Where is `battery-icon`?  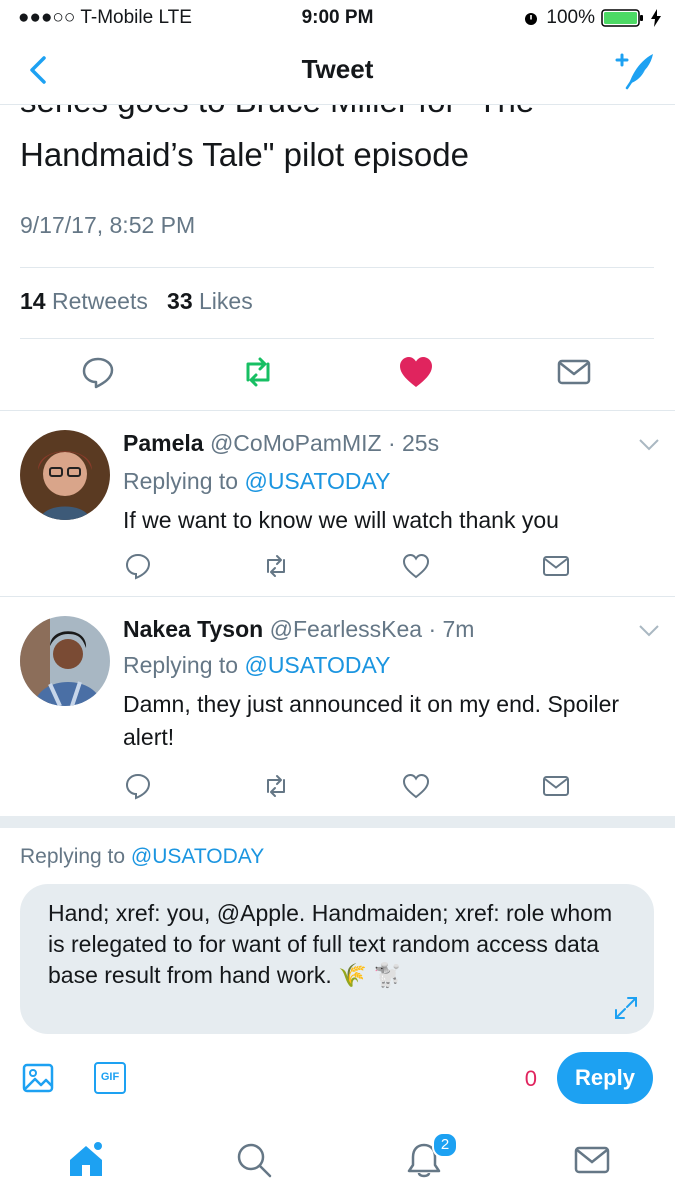
battery-icon is located at coordinates (622, 18).